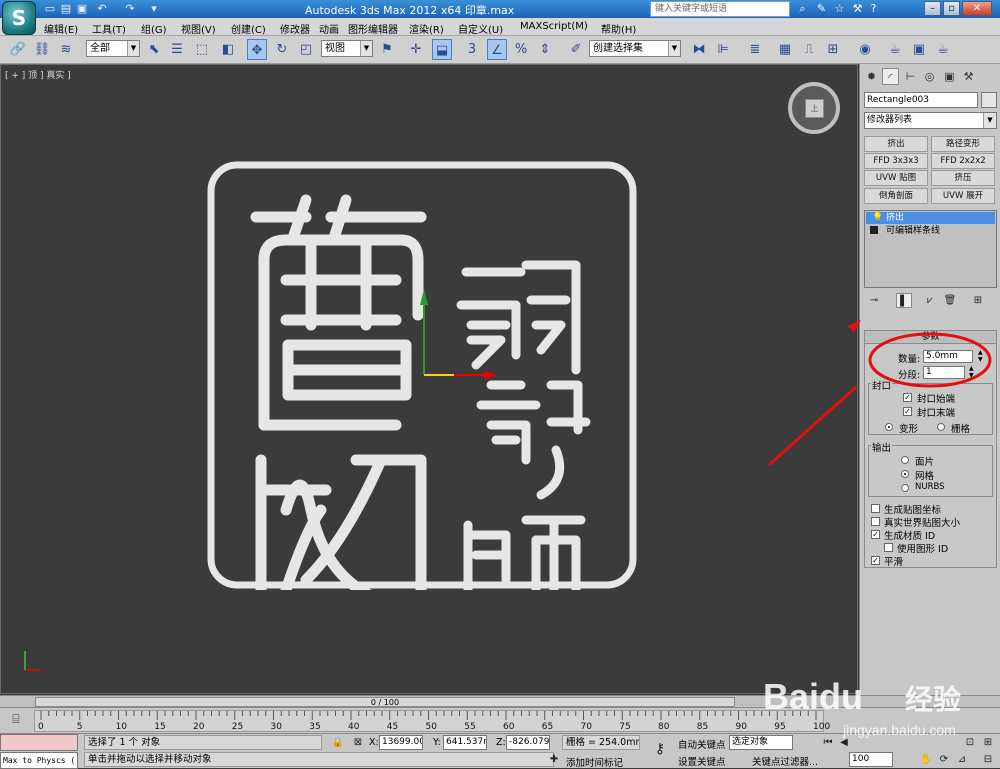  Describe the element at coordinates (977, 8) in the screenshot. I see `close-button: ✕` at that location.